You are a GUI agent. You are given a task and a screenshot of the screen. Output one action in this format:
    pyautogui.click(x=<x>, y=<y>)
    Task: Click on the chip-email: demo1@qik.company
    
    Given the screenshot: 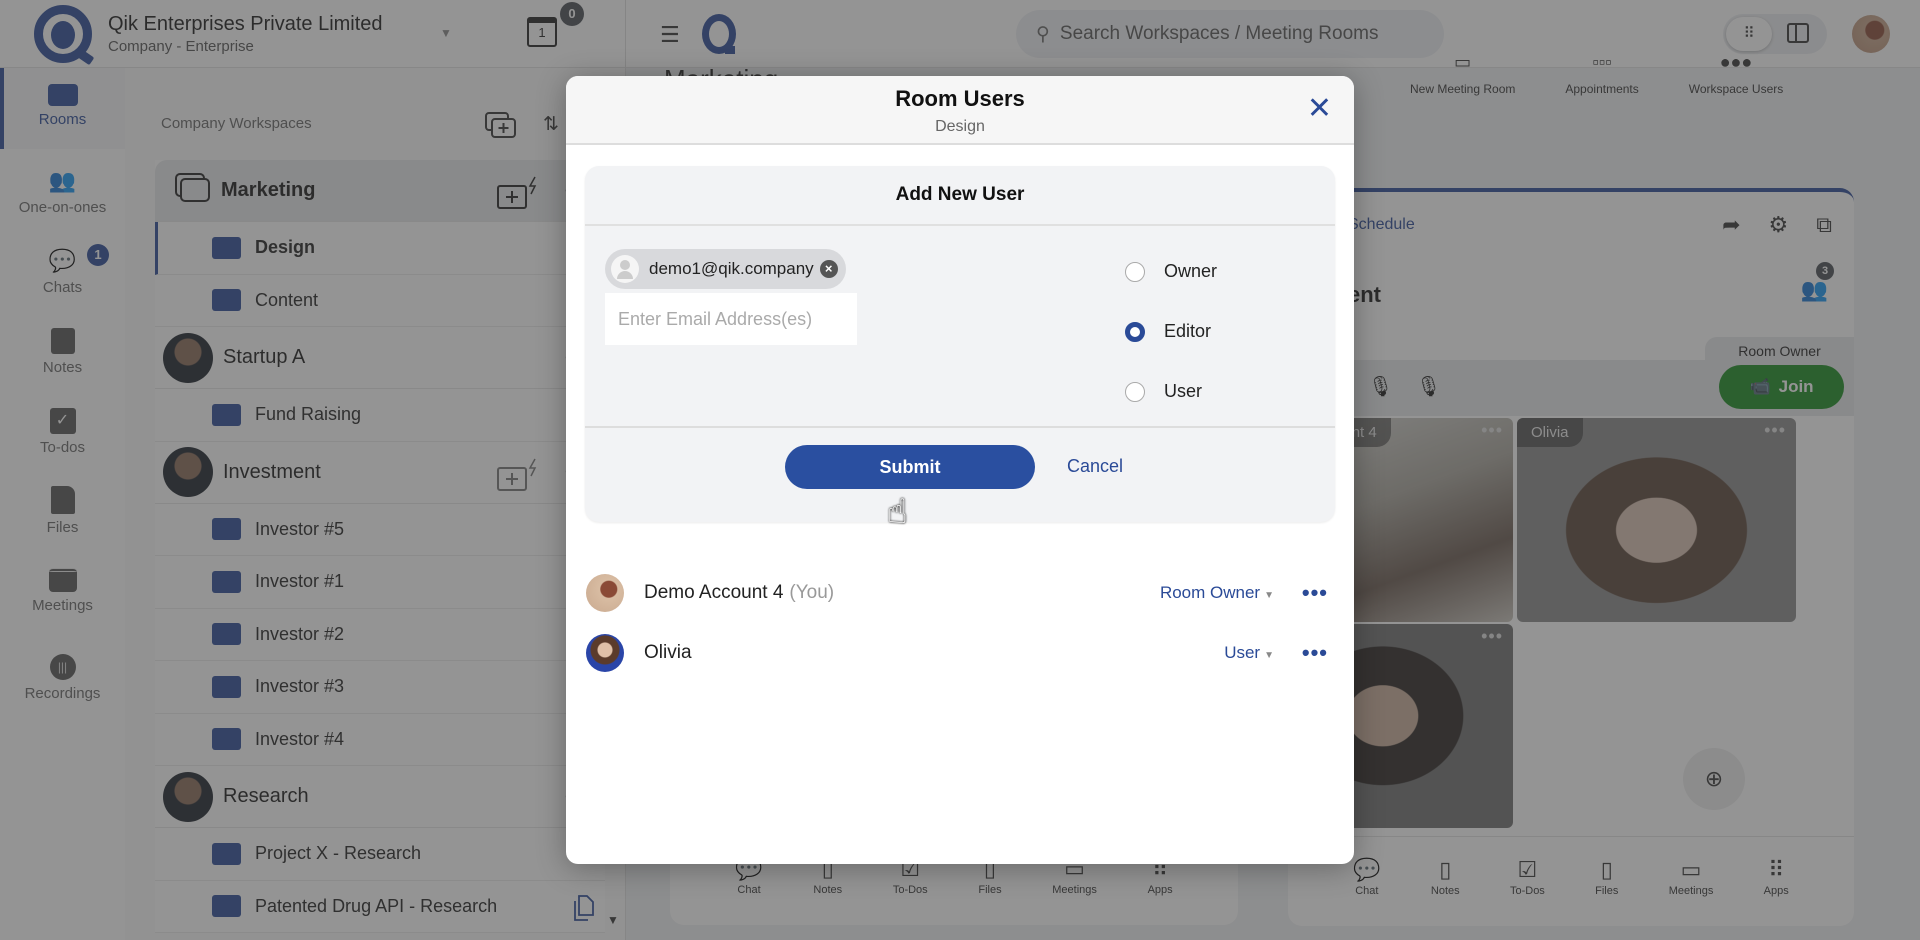 What is the action you would take?
    pyautogui.click(x=731, y=268)
    